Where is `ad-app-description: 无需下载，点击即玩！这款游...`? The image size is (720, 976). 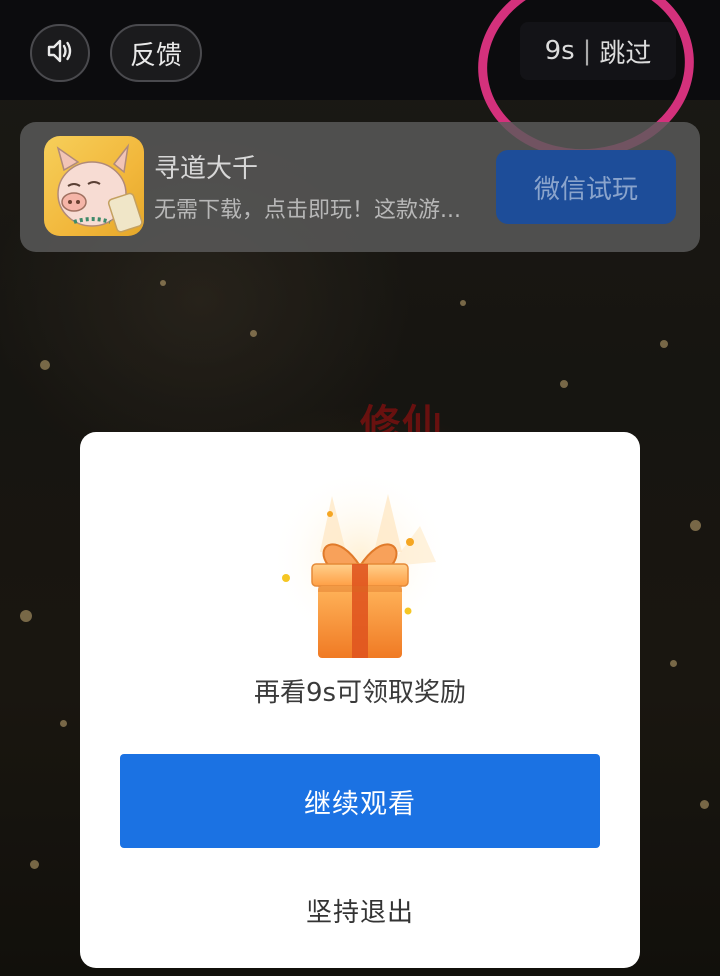 ad-app-description: 无需下载，点击即玩！这款游... is located at coordinates (307, 210).